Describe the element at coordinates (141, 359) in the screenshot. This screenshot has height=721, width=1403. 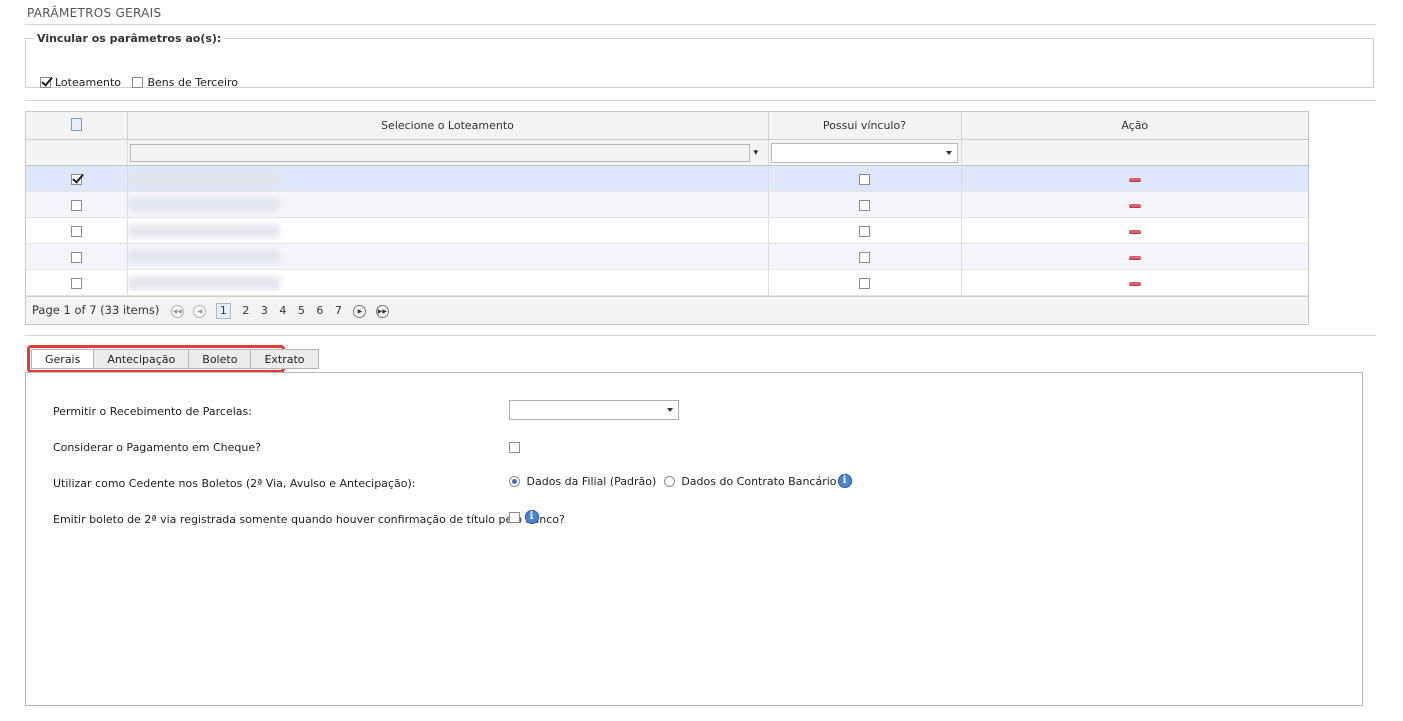
I see `tab-antecipacao: Antecipação` at that location.